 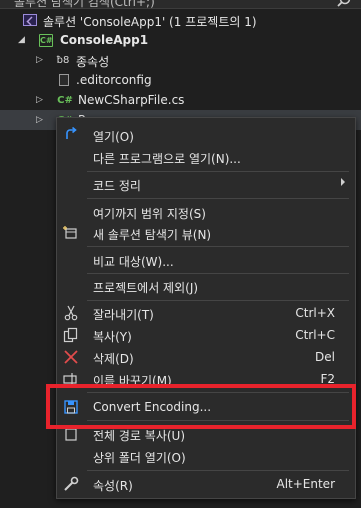 I want to click on tree-item-newcsharpfile: ▷ C# NewCSharpFile.cs, so click(x=180, y=100).